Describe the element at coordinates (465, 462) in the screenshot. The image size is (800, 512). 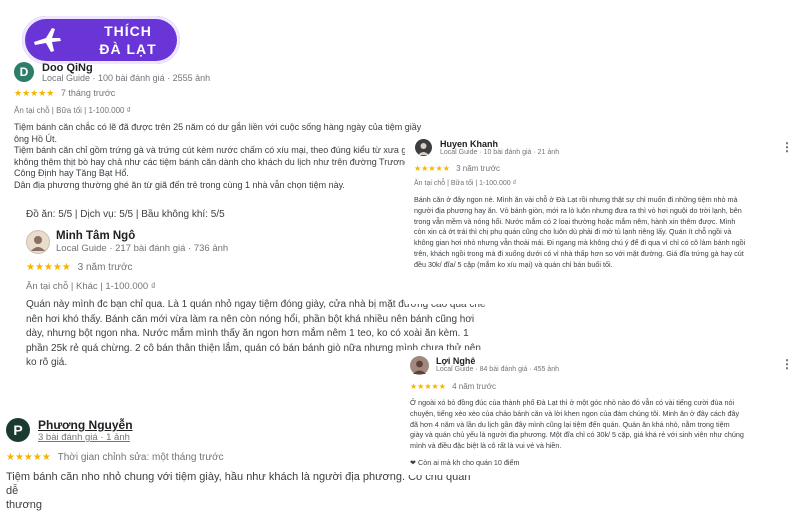
I see `likes-note: ❤ Còn ai mà kh cho quán 10 điểm` at that location.